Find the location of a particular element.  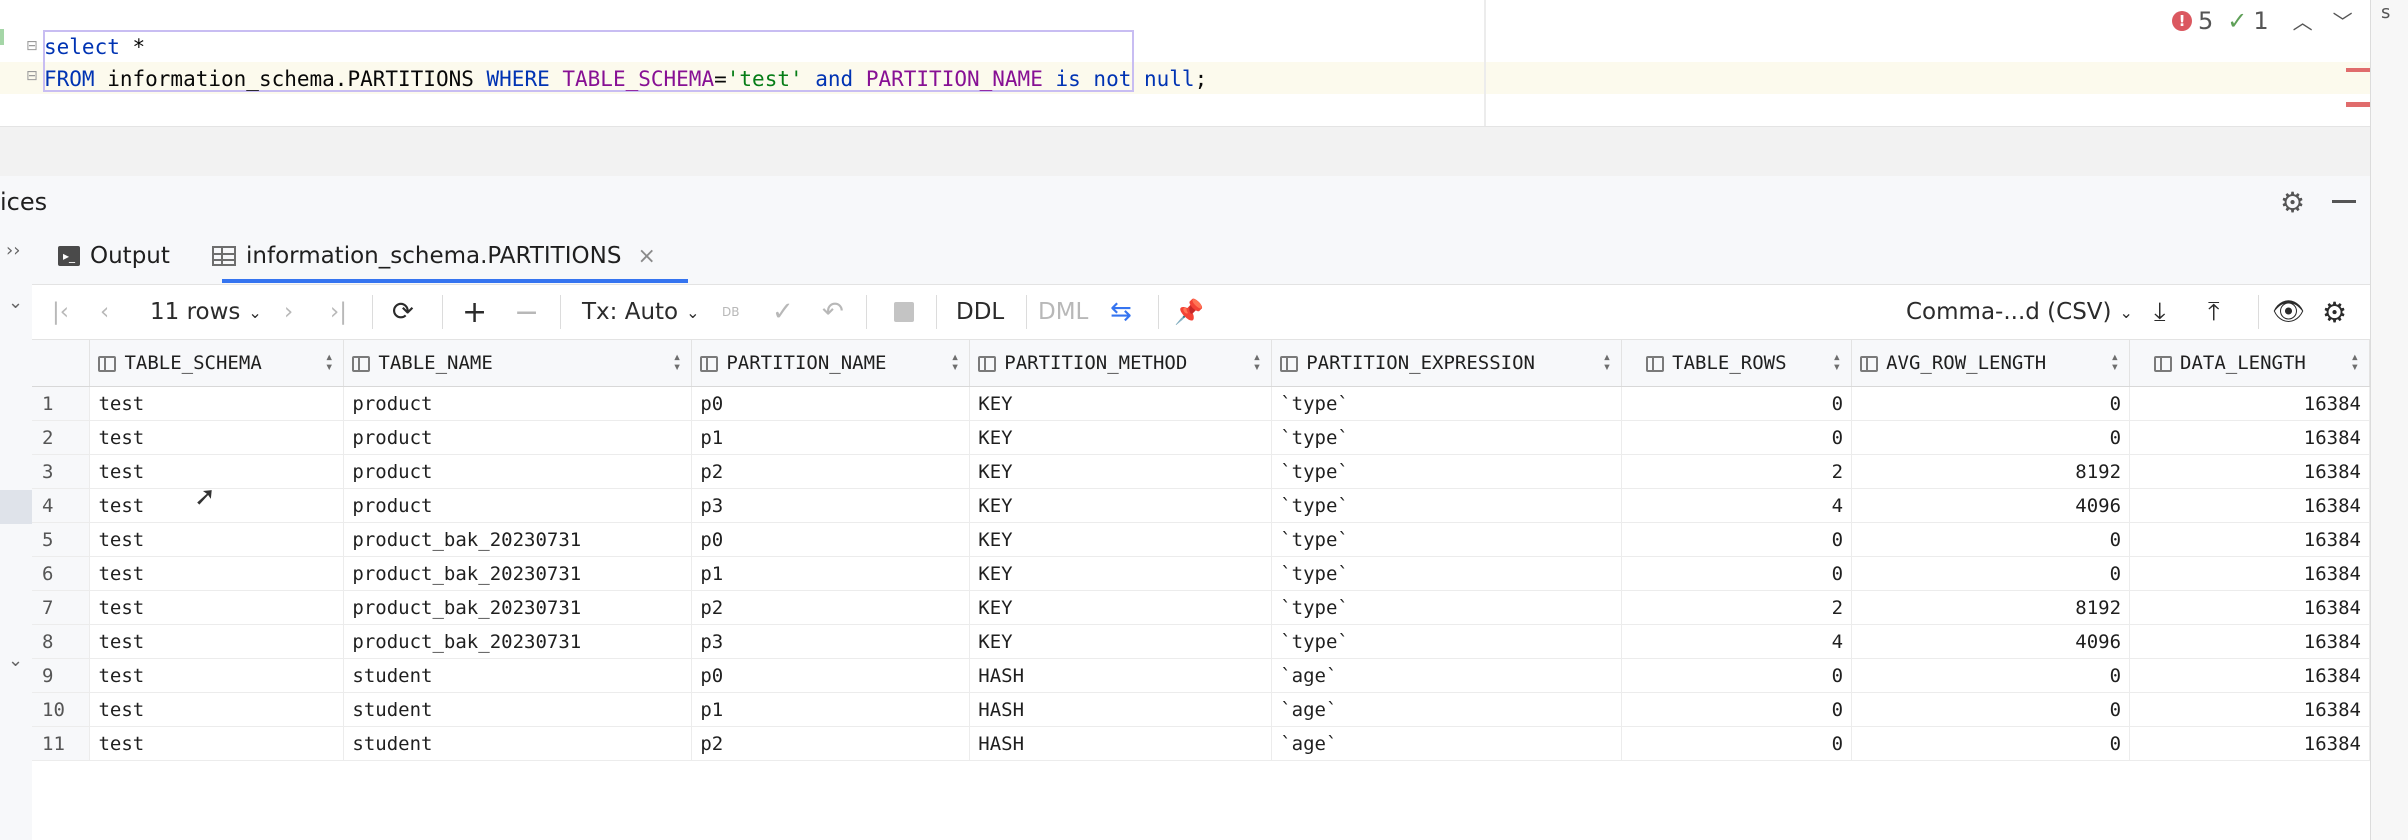

table-cell: p1 is located at coordinates (831, 437).